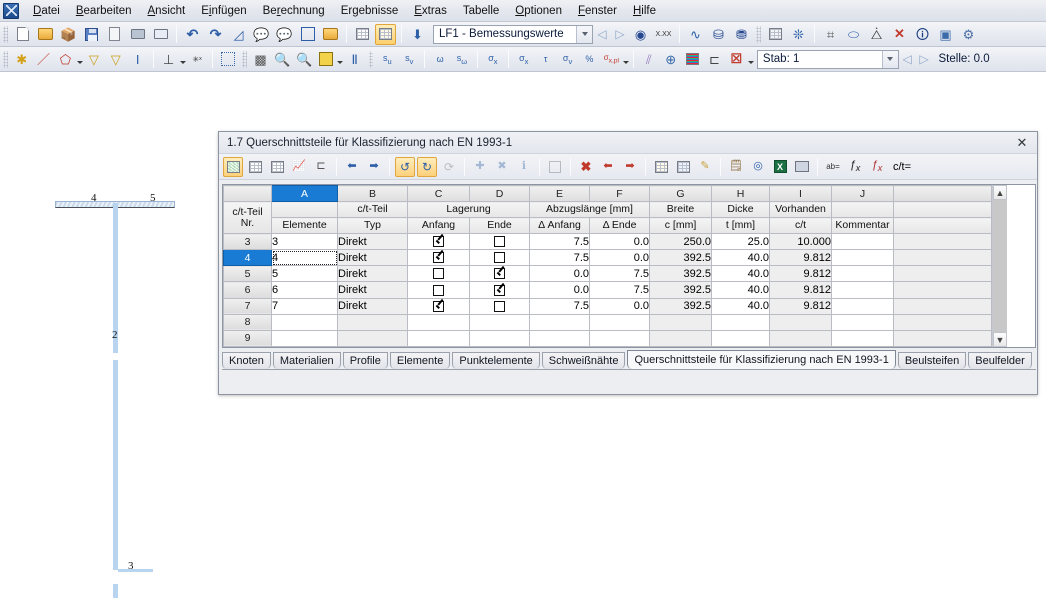  What do you see at coordinates (228, 59) in the screenshot?
I see `select-window-icon` at bounding box center [228, 59].